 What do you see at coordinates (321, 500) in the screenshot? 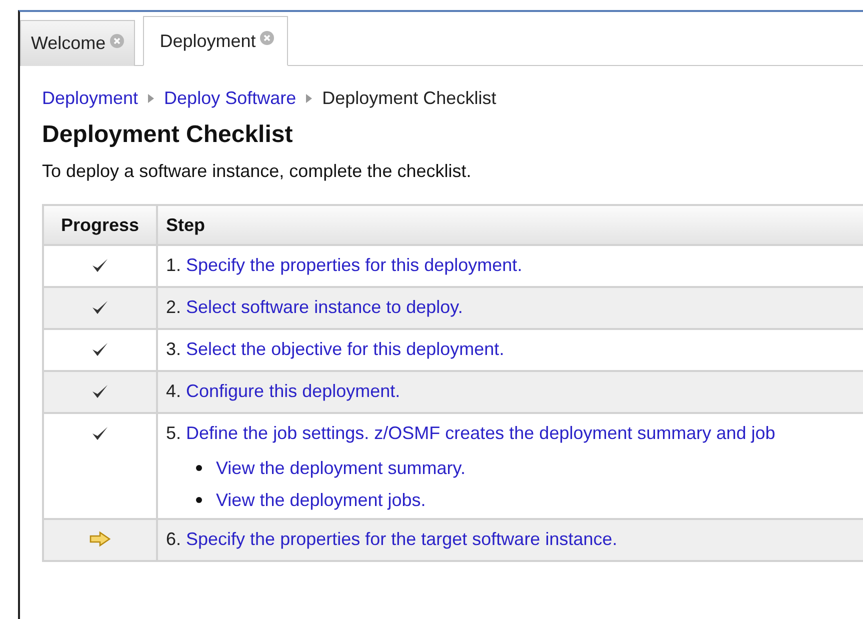
I see `sub-step-link: View the deployment jobs.` at bounding box center [321, 500].